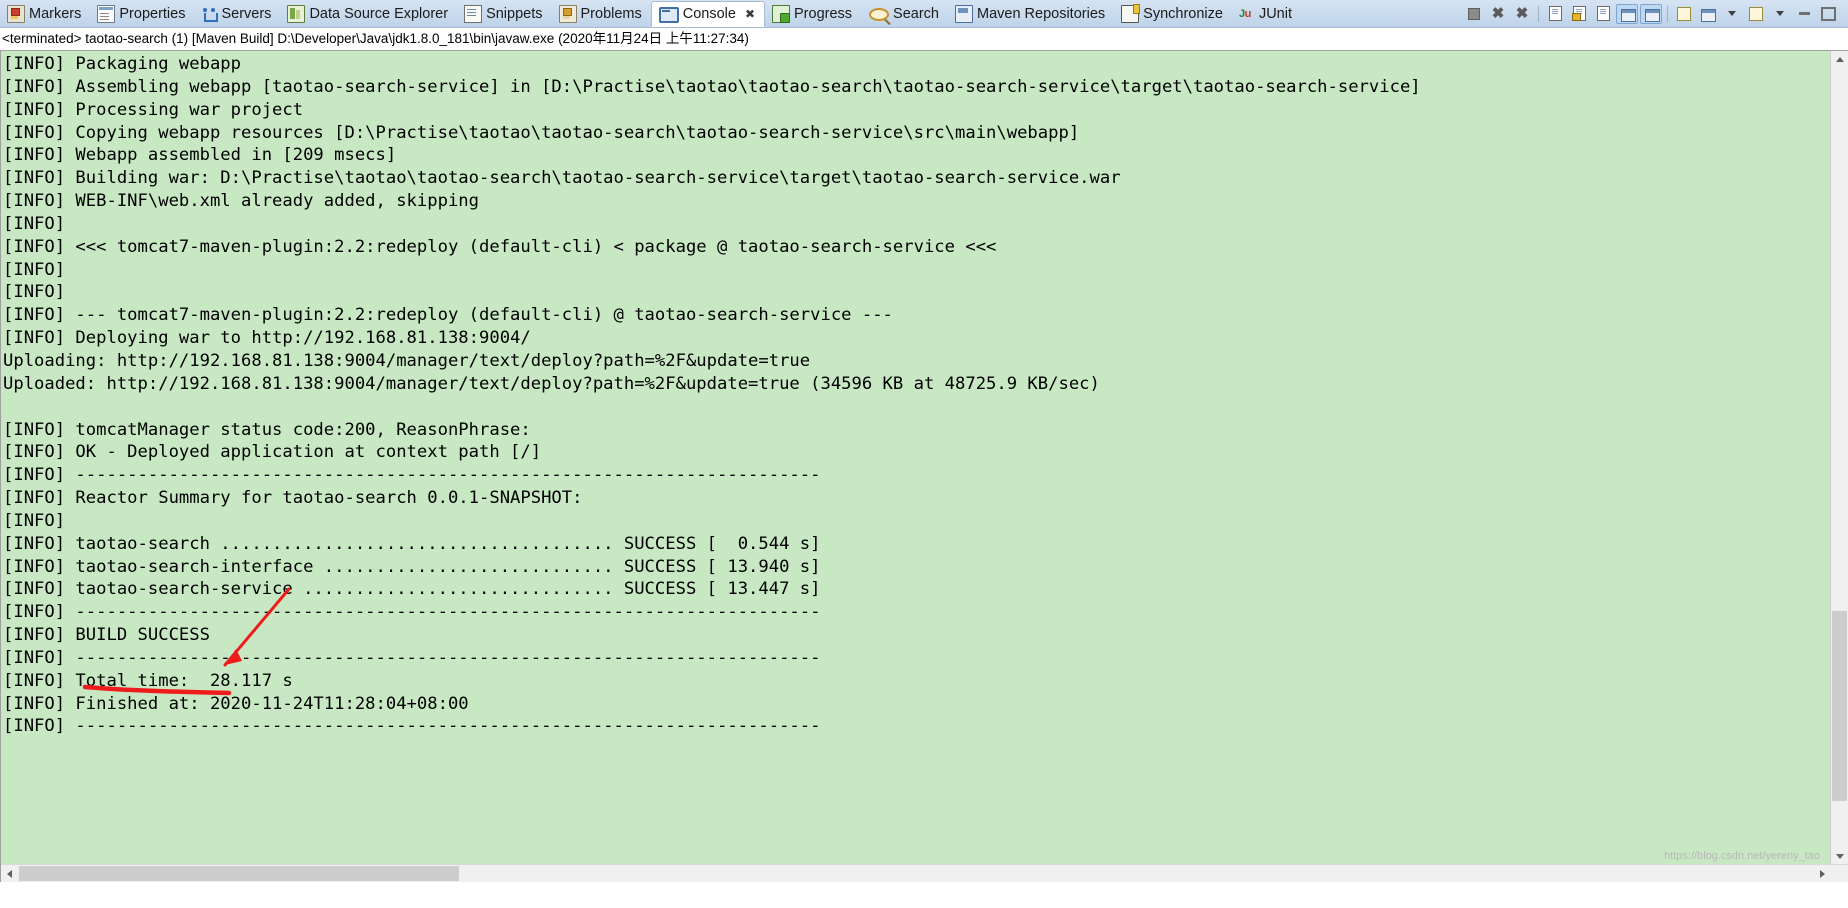  Describe the element at coordinates (16, 13) in the screenshot. I see `marker-icon` at that location.